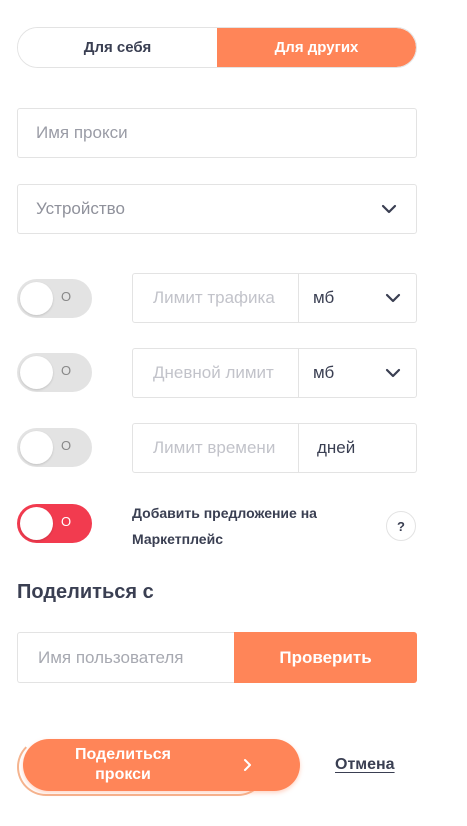 The height and width of the screenshot is (826, 467). Describe the element at coordinates (117, 47) in the screenshot. I see `segment-for-self: Для себя` at that location.